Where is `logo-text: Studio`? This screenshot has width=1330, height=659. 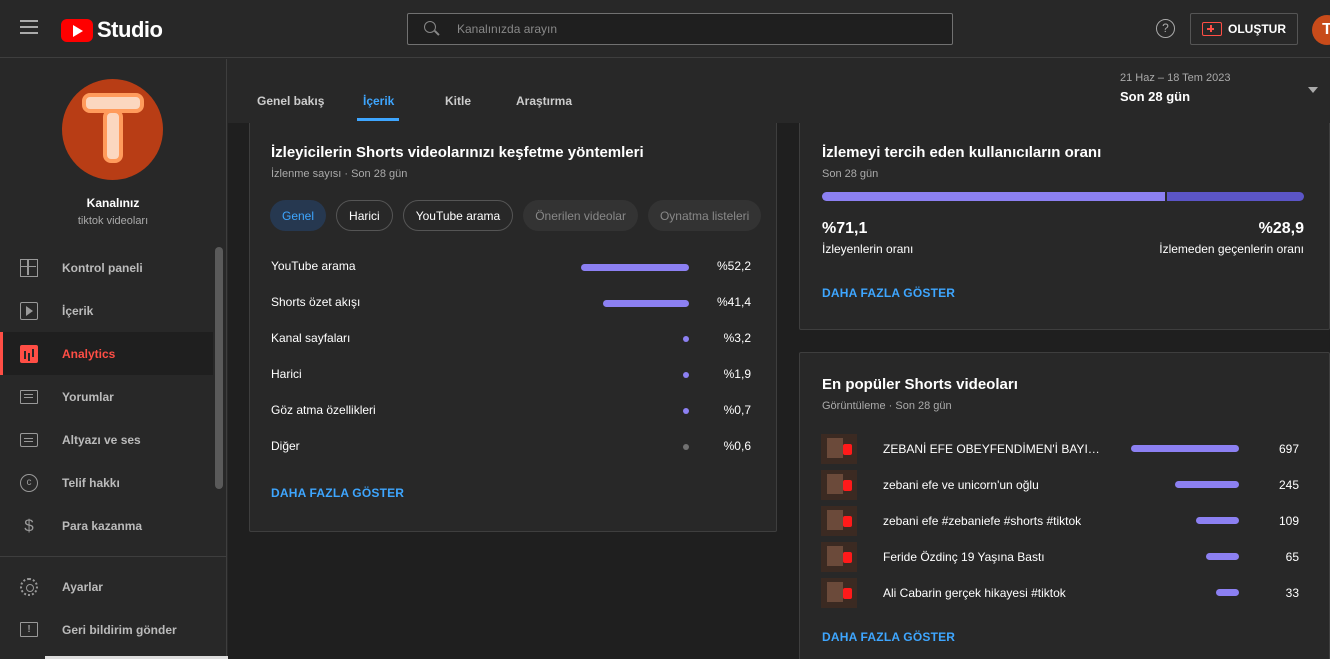 logo-text: Studio is located at coordinates (130, 29).